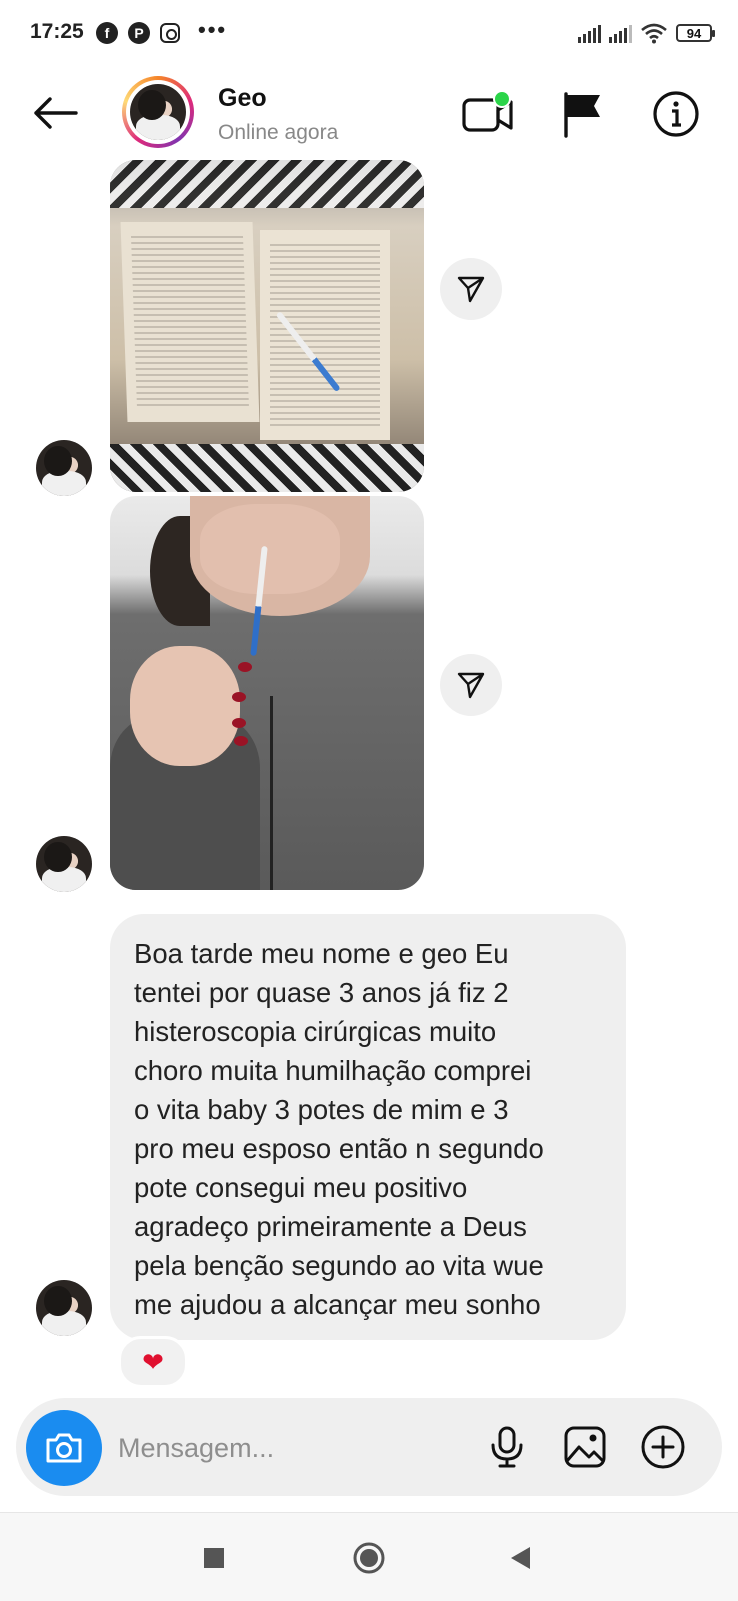 The height and width of the screenshot is (1601, 738). Describe the element at coordinates (695, 33) in the screenshot. I see `battery-indicator: 94` at that location.